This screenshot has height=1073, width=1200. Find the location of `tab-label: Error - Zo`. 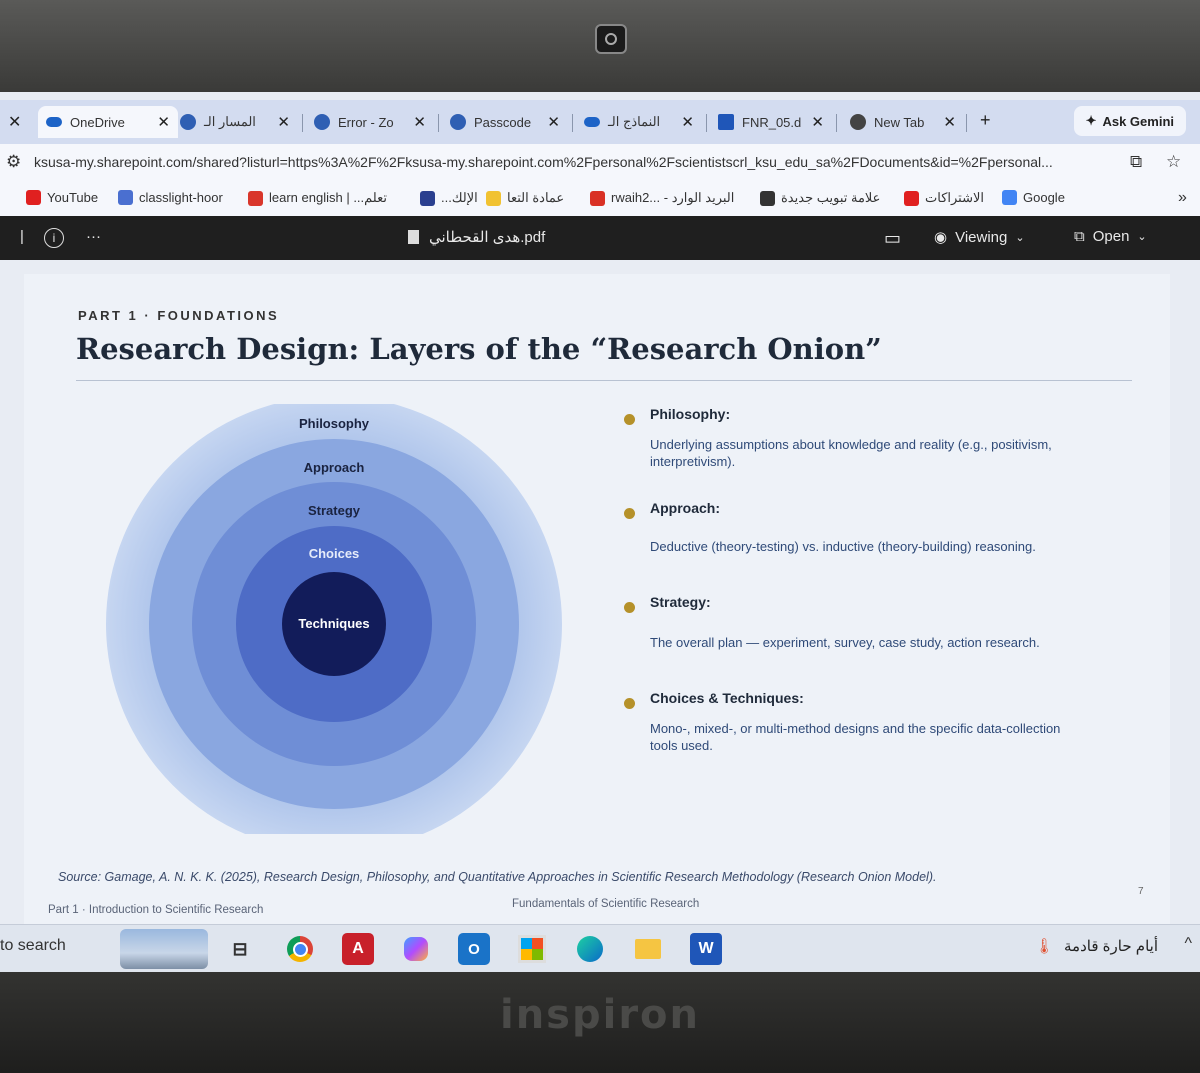

tab-label: Error - Zo is located at coordinates (366, 122).